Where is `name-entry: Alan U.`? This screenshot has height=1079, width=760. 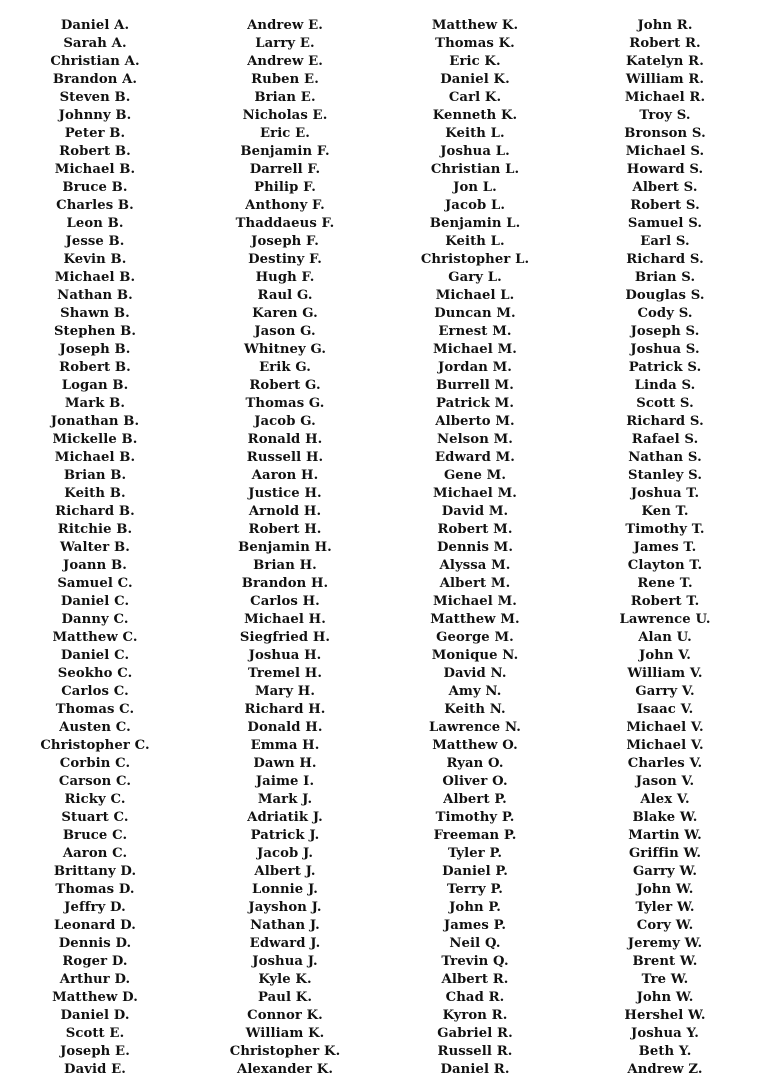 name-entry: Alan U. is located at coordinates (665, 637).